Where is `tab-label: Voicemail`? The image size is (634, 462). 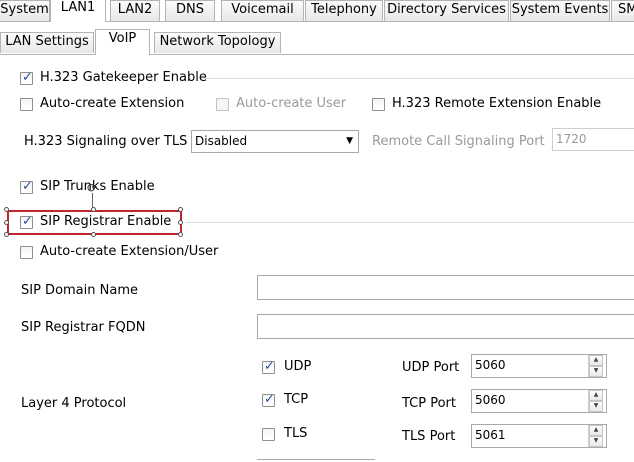 tab-label: Voicemail is located at coordinates (262, 9).